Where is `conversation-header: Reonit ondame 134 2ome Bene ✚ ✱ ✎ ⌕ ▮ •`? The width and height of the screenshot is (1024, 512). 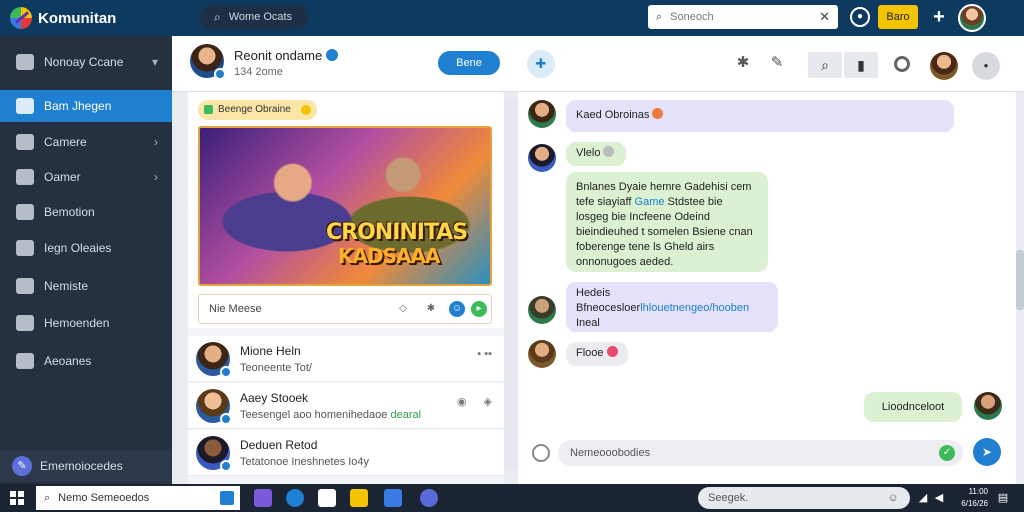 conversation-header: Reonit ondame 134 2ome Bene ✚ ✱ ✎ ⌕ ▮ • is located at coordinates (598, 64).